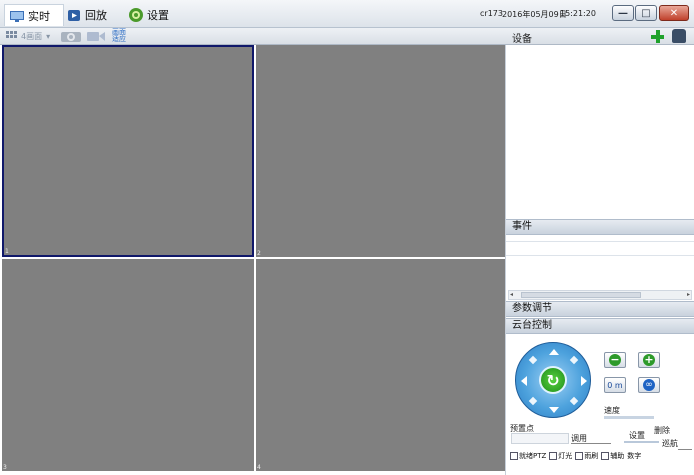 The image size is (694, 475). I want to click on close-button: ✕, so click(674, 13).